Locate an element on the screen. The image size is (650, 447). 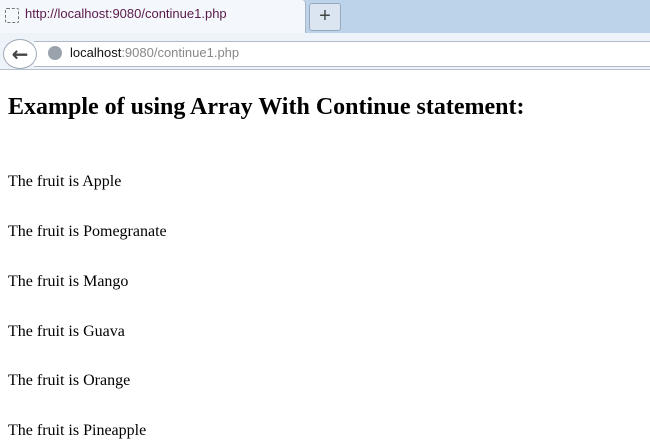
new-tab-button: + is located at coordinates (325, 17).